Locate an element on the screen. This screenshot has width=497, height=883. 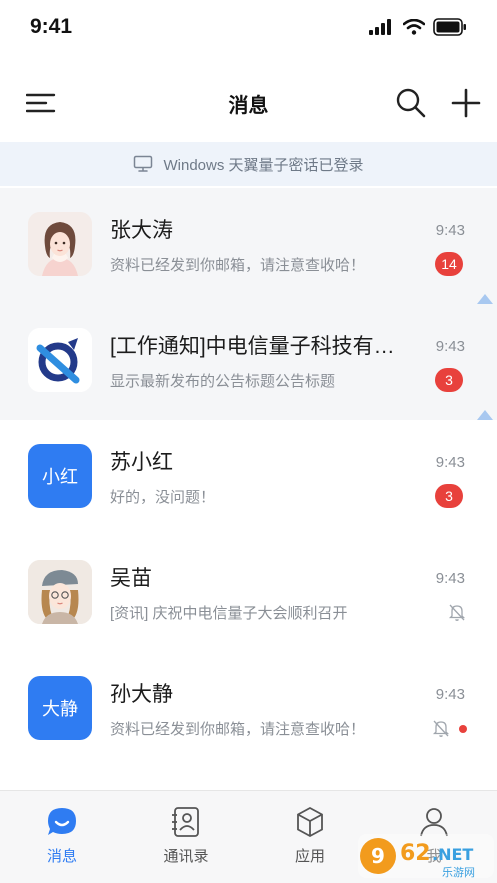
desktop-icon is located at coordinates (143, 163).